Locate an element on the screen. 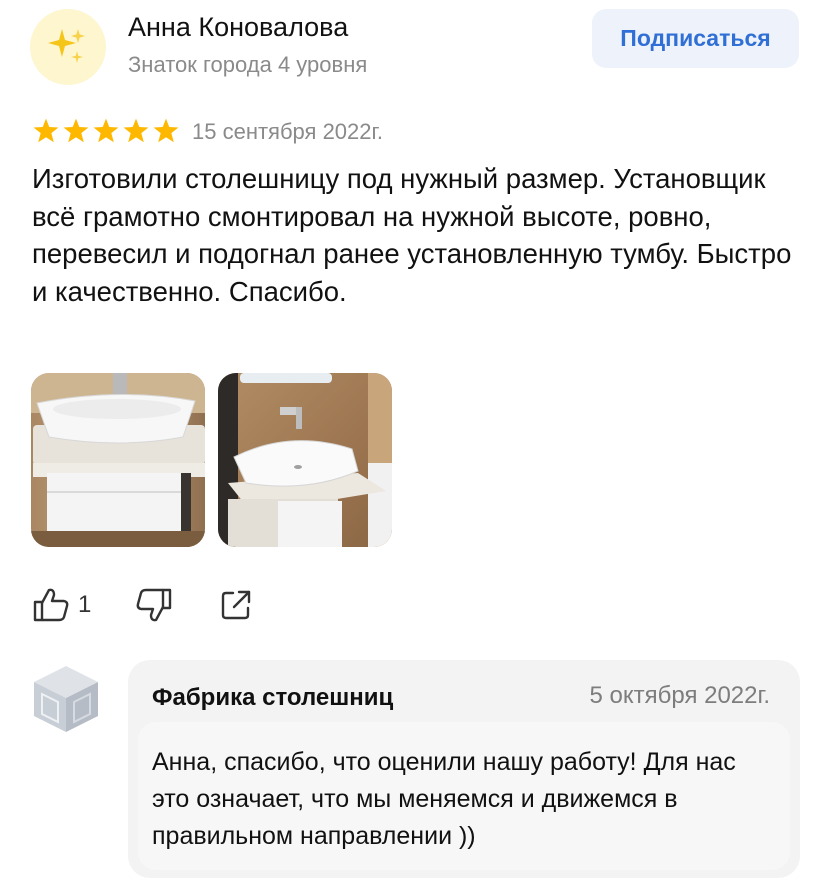 Image resolution: width=828 pixels, height=896 pixels. review-date: 15 сентября 2022г. is located at coordinates (287, 131).